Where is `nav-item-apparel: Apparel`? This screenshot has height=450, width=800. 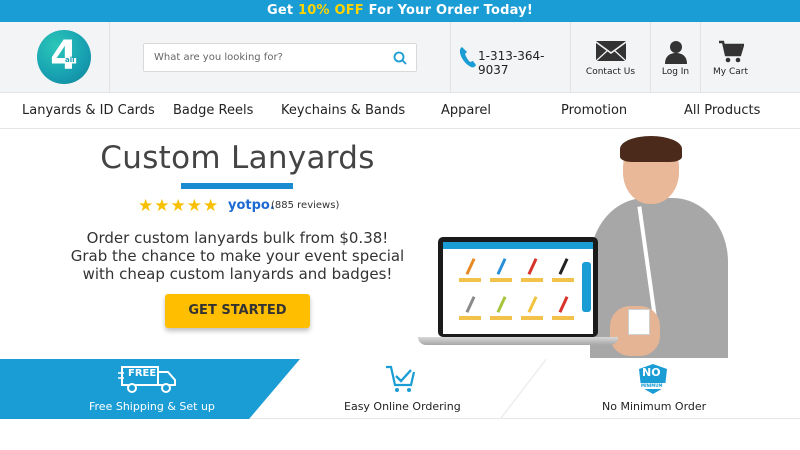 nav-item-apparel: Apparel is located at coordinates (466, 111).